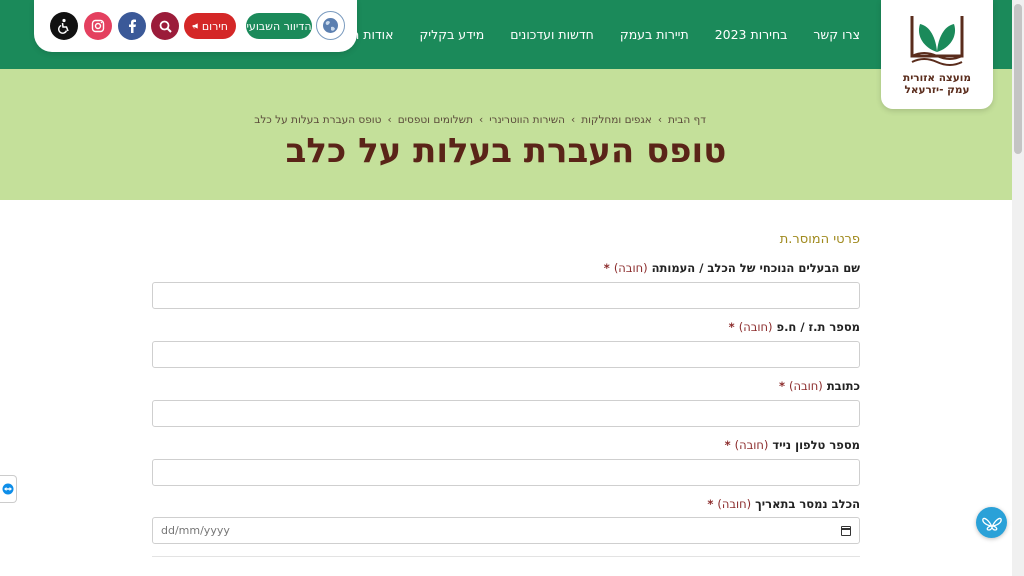 This screenshot has width=1024, height=576. What do you see at coordinates (783, 504) in the screenshot?
I see `handover-date-label: הכלב נמסר בתאריך (חובה) *` at bounding box center [783, 504].